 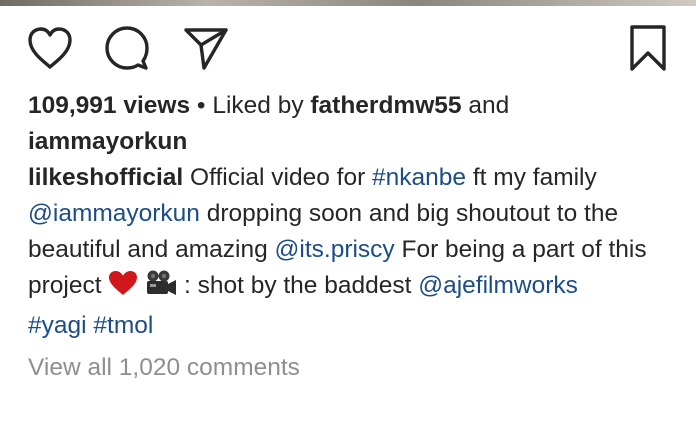 I want to click on caption-text-1: Official video for, so click(x=278, y=177).